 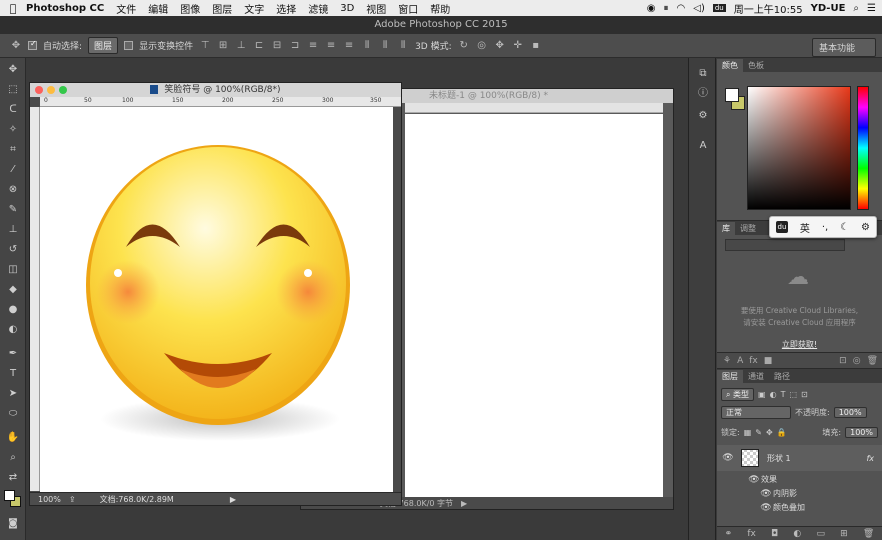 What do you see at coordinates (681, 8) in the screenshot?
I see `wifi-icon: ◠` at bounding box center [681, 8].